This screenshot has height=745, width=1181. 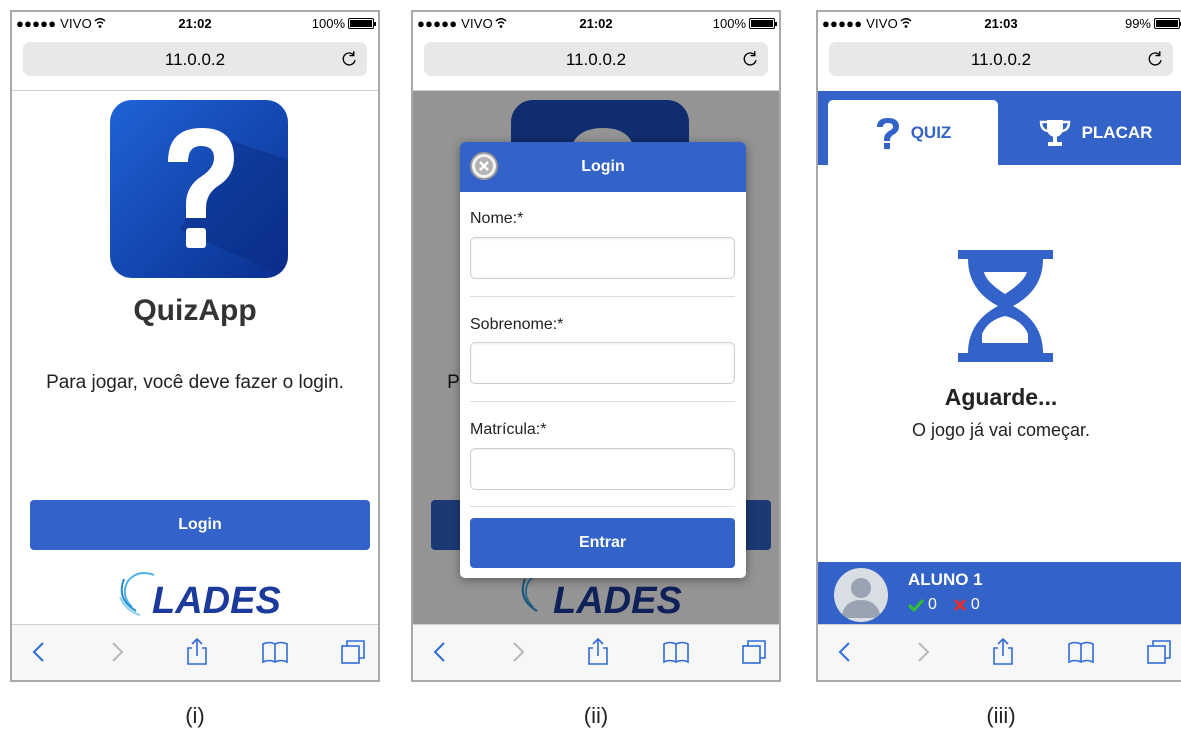 What do you see at coordinates (602, 258) in the screenshot?
I see `nome-field` at bounding box center [602, 258].